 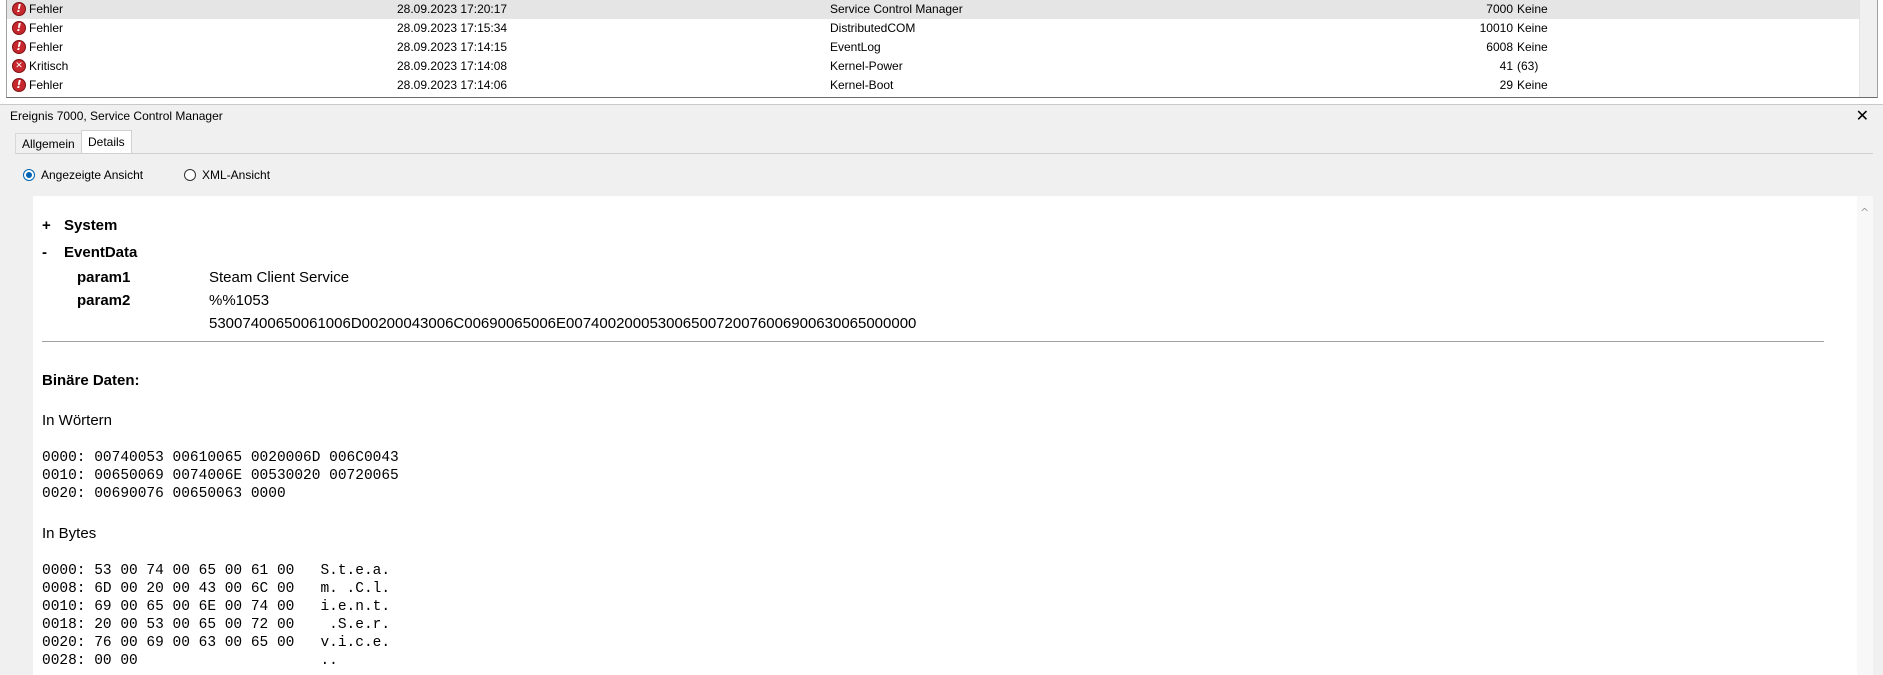 I want to click on collapse-toggle: -, so click(x=53, y=252).